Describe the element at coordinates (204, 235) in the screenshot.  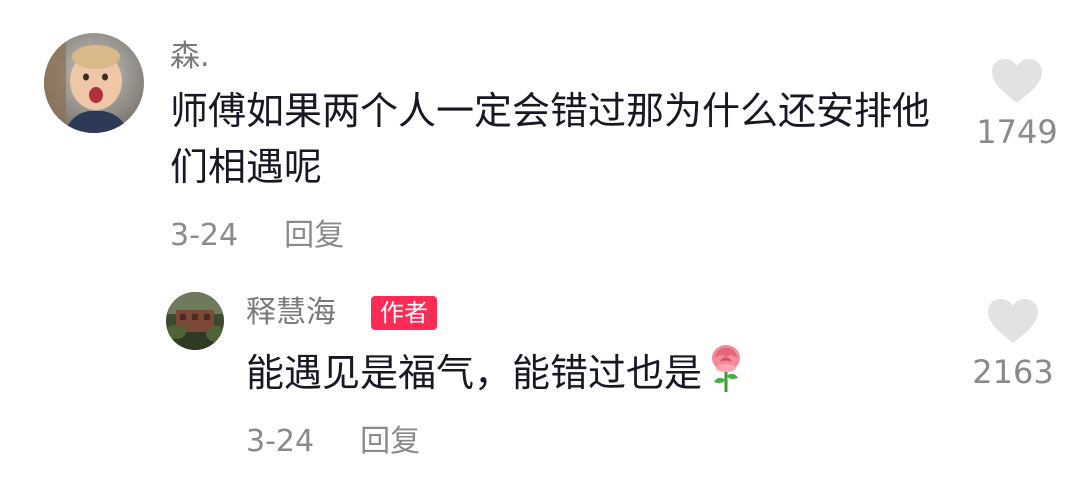
I see `comment-date: 3-24` at that location.